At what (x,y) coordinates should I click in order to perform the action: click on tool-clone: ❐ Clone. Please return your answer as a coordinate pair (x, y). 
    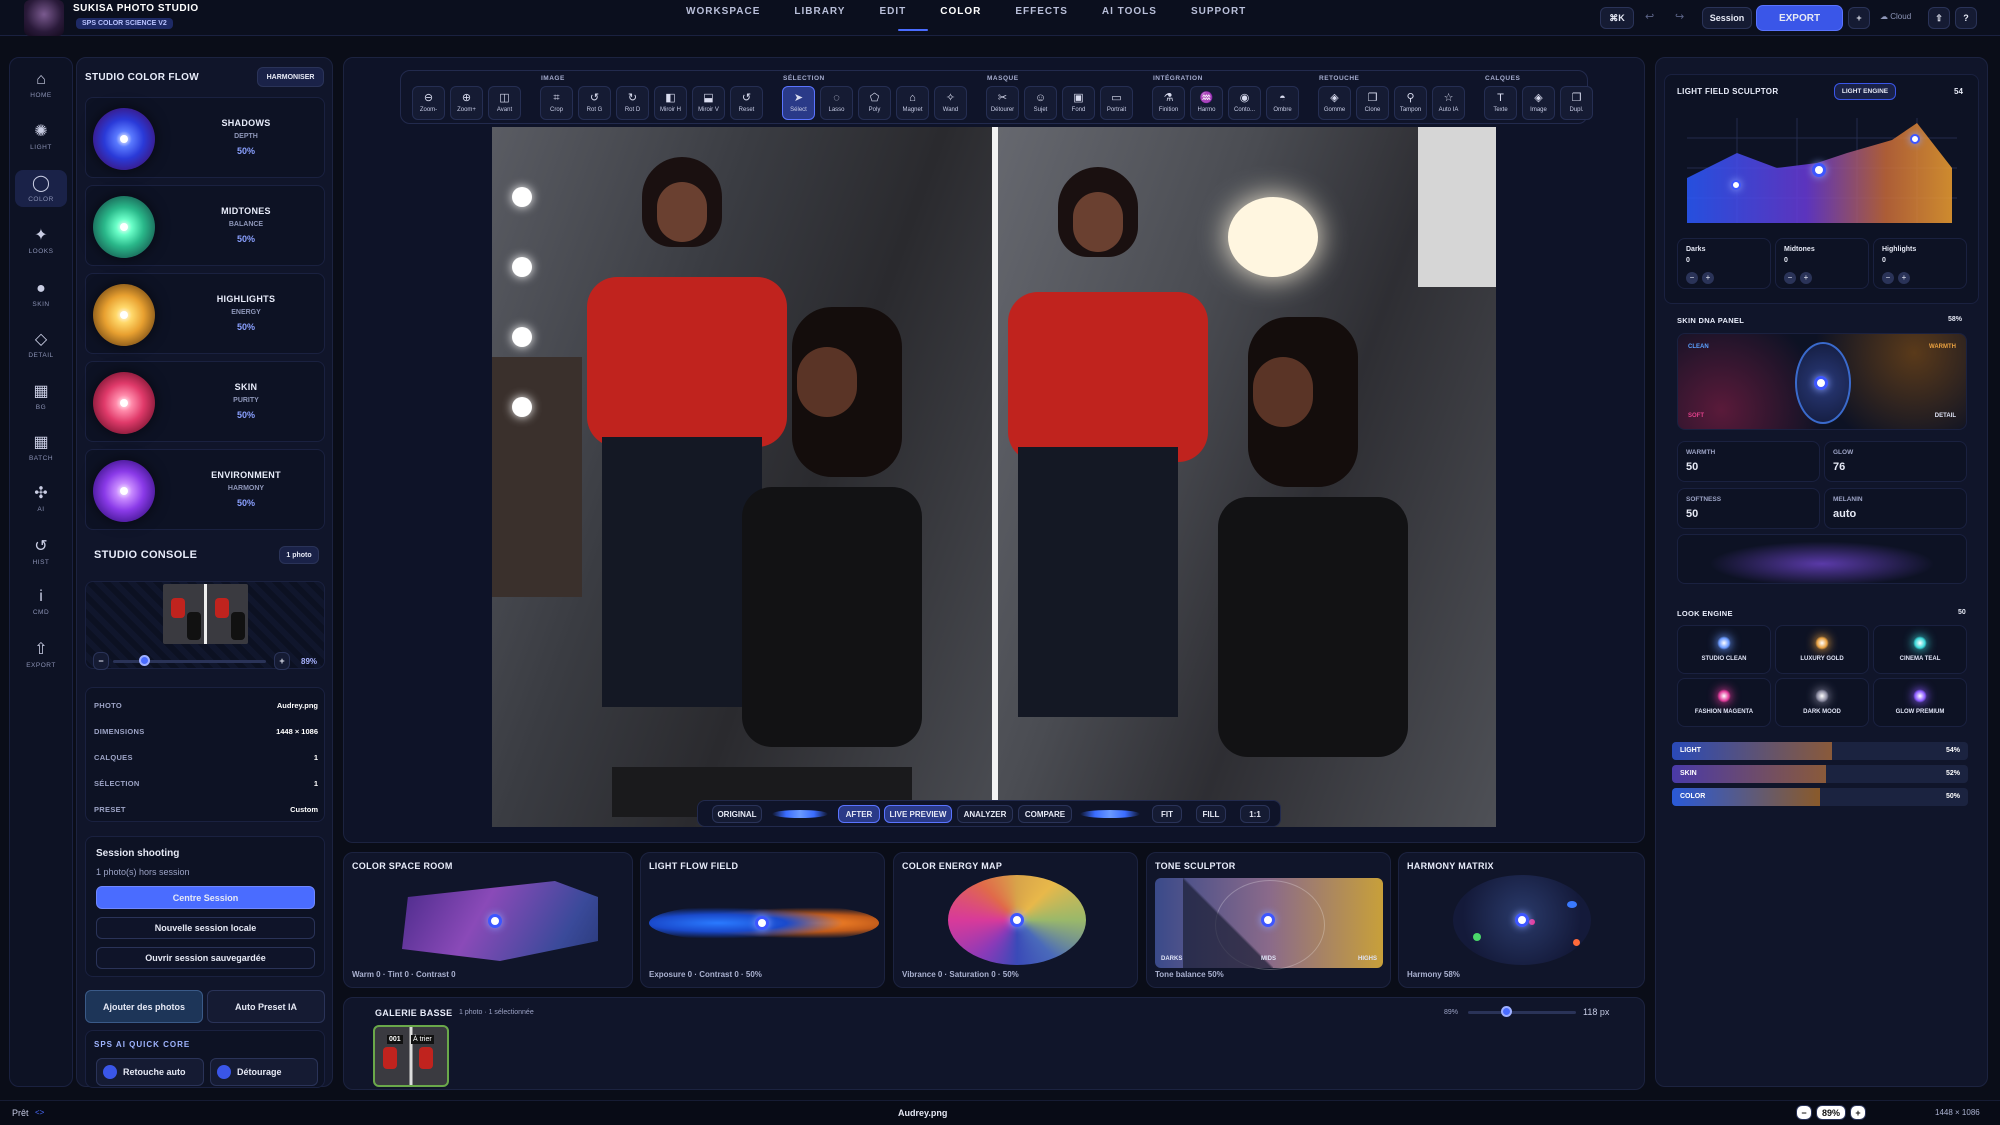
    Looking at the image, I should click on (1372, 103).